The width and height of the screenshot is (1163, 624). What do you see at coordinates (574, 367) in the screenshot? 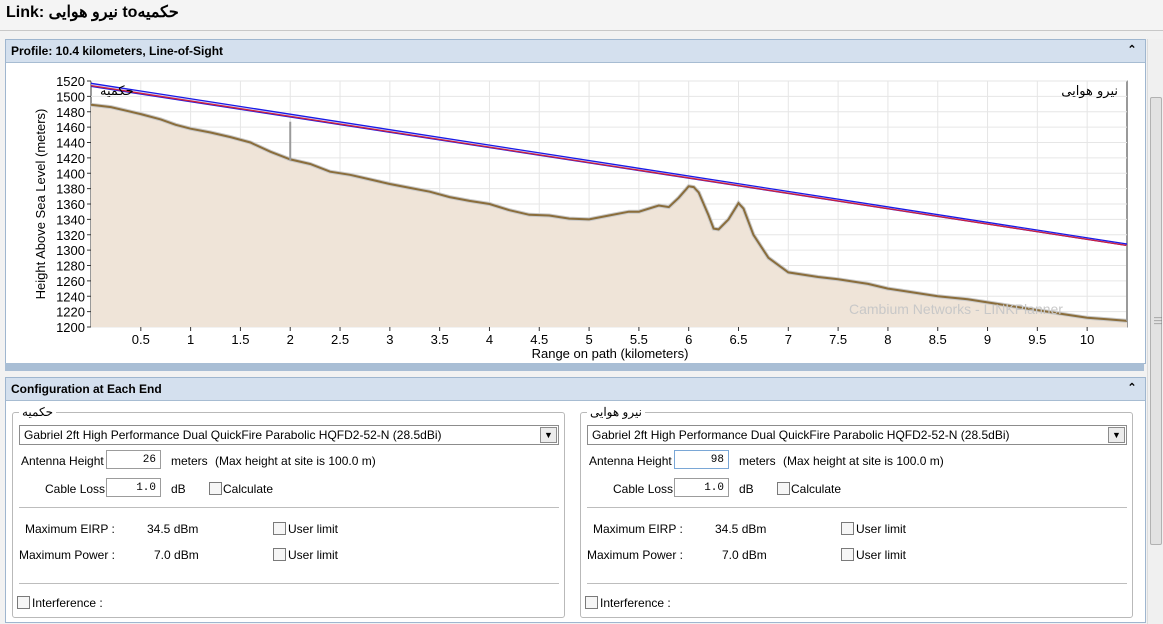
I see `profile-panel-footer` at bounding box center [574, 367].